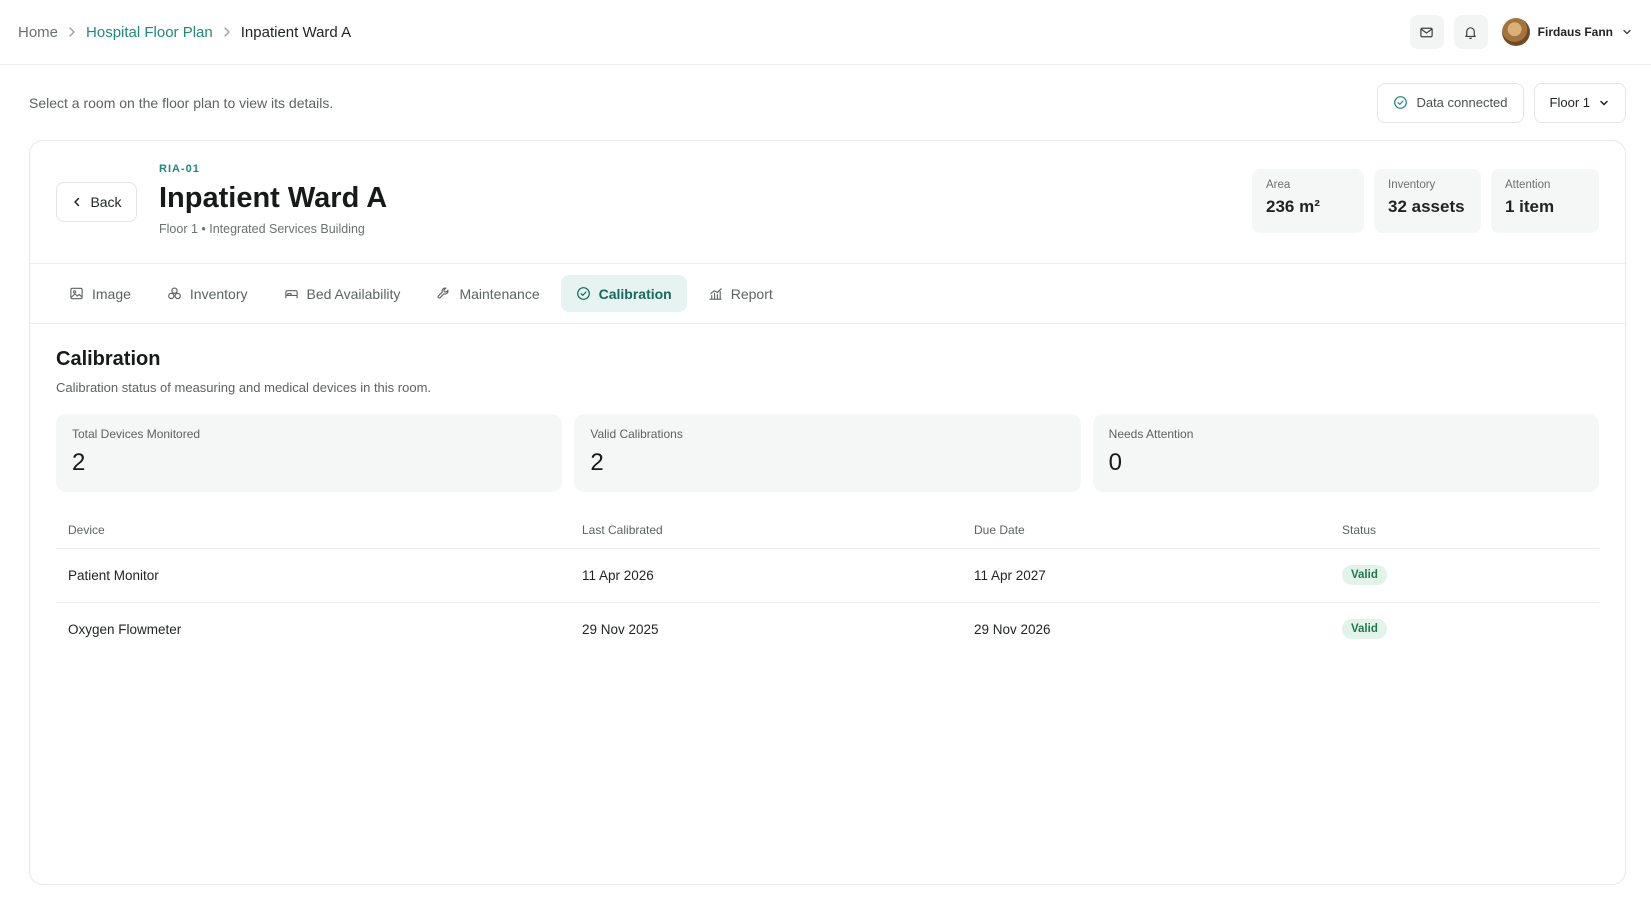  I want to click on metric-label: Total Devices Monitored, so click(136, 434).